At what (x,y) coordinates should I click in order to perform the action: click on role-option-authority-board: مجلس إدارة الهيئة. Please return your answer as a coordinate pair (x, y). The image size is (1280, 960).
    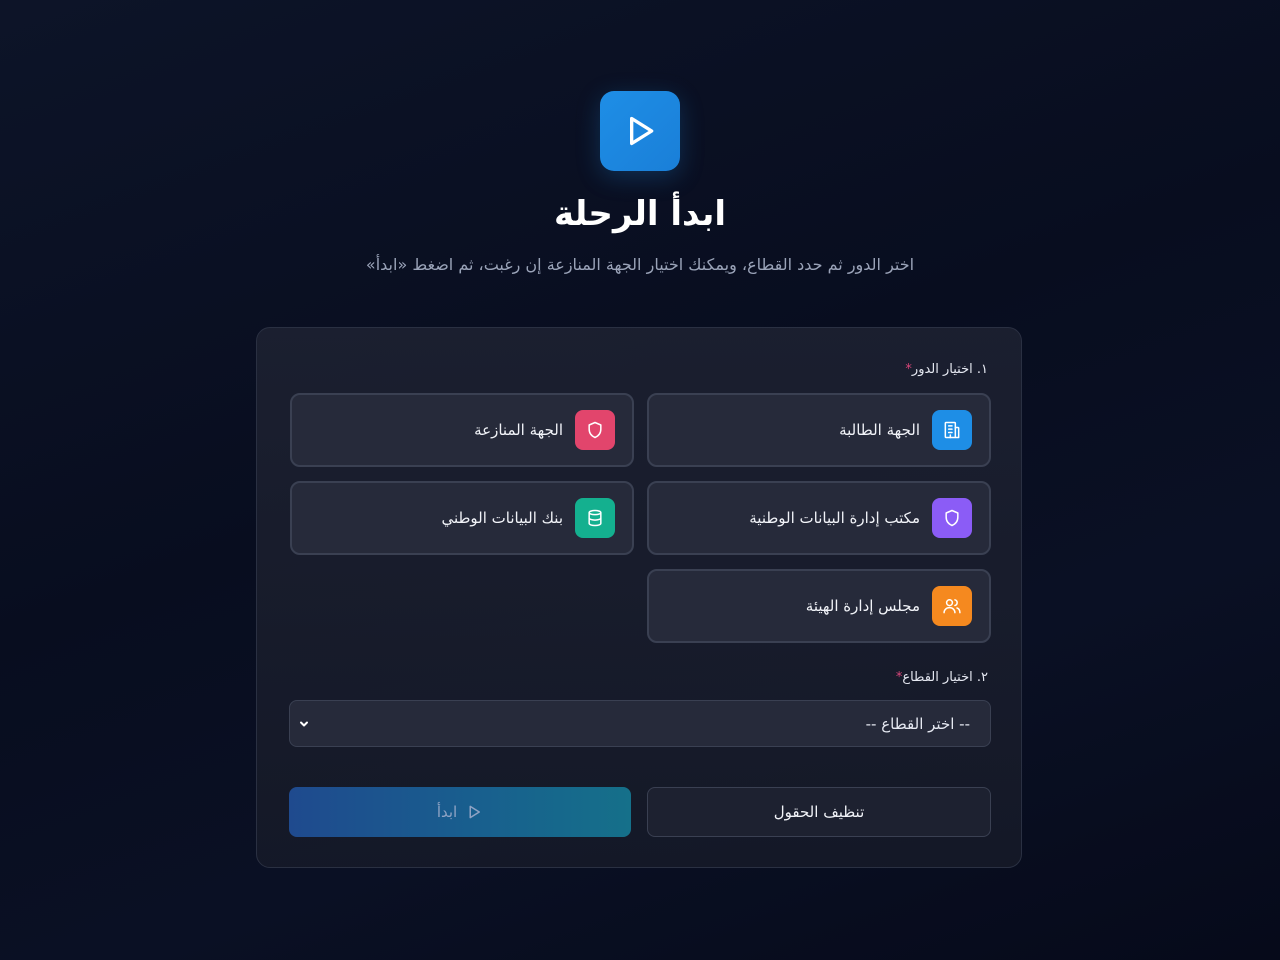
    Looking at the image, I should click on (819, 606).